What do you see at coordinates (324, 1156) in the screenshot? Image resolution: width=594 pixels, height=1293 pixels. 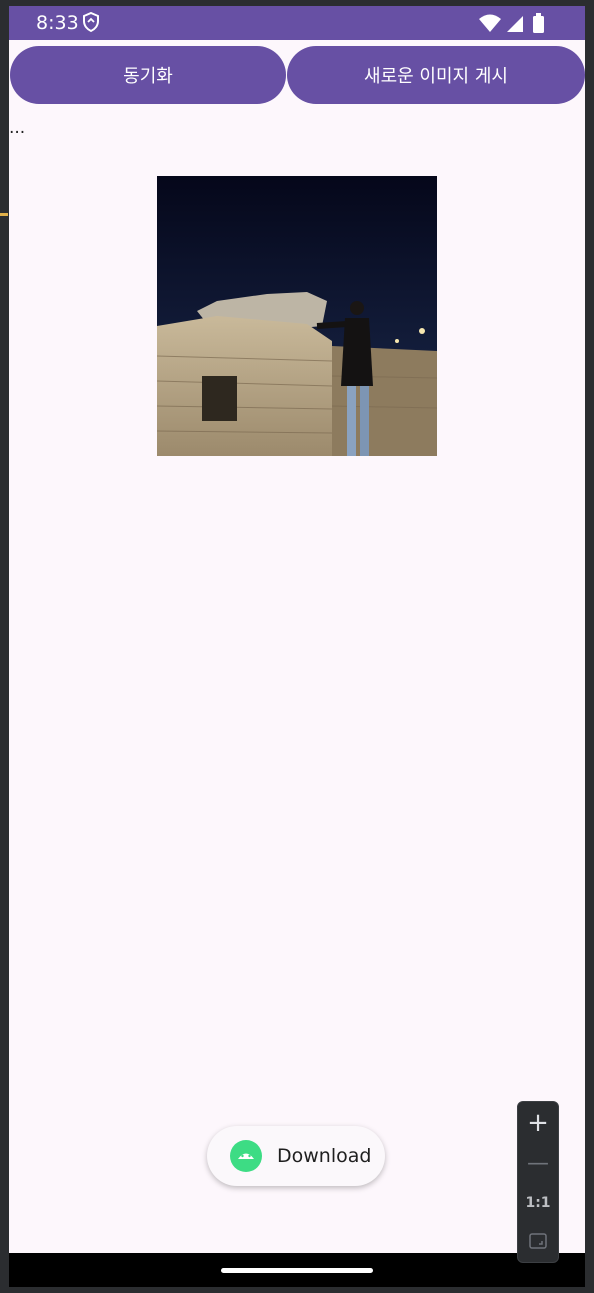 I see `download-label: Download` at bounding box center [324, 1156].